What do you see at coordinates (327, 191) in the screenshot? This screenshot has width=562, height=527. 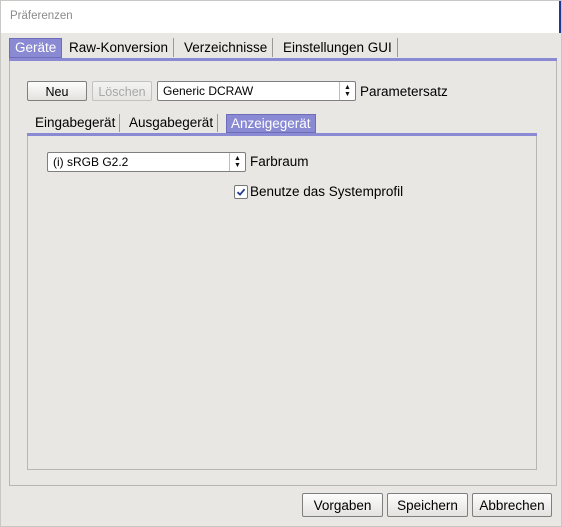 I see `system-profile-label: Benutze das Systemprofil` at bounding box center [327, 191].